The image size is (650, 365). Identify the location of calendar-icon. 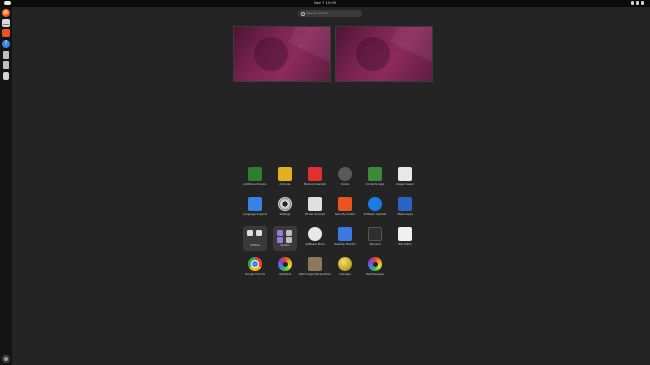
(315, 174).